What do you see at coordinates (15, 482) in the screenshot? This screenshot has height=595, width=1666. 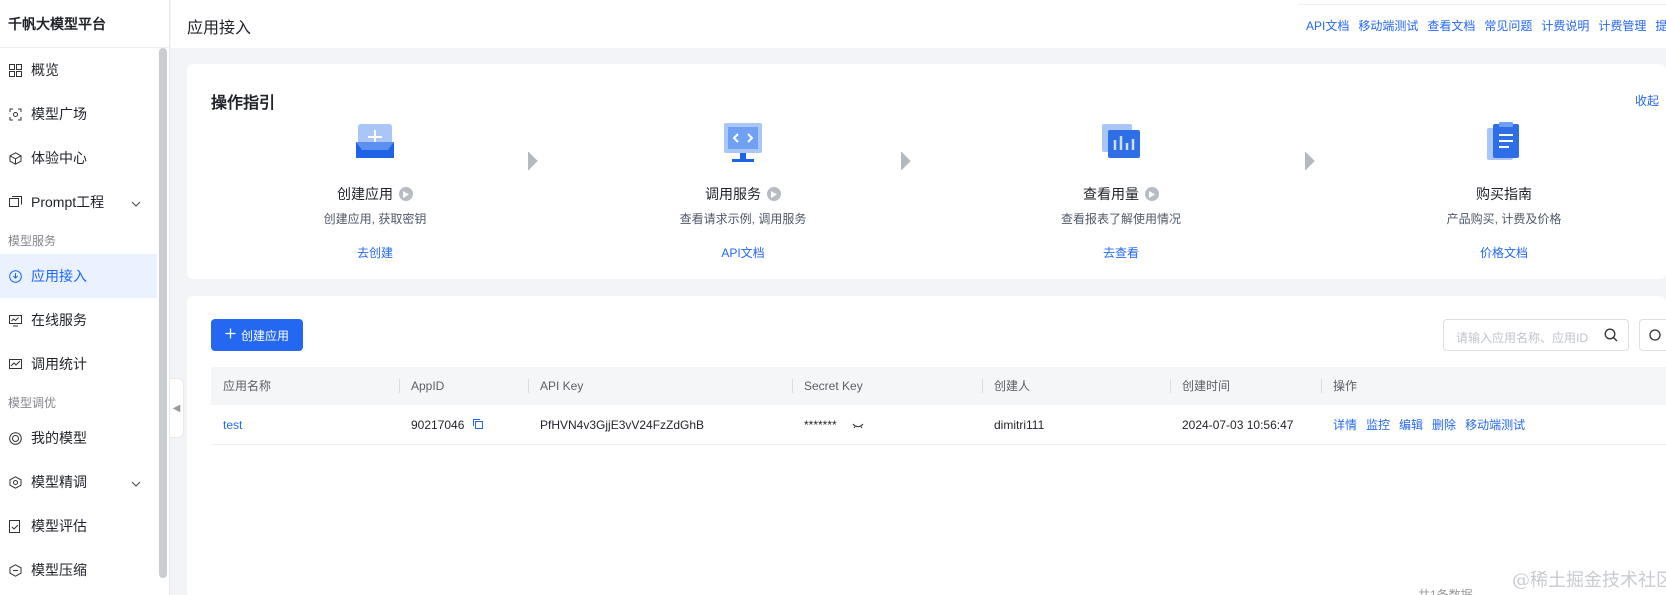 I see `hexagon-icon` at bounding box center [15, 482].